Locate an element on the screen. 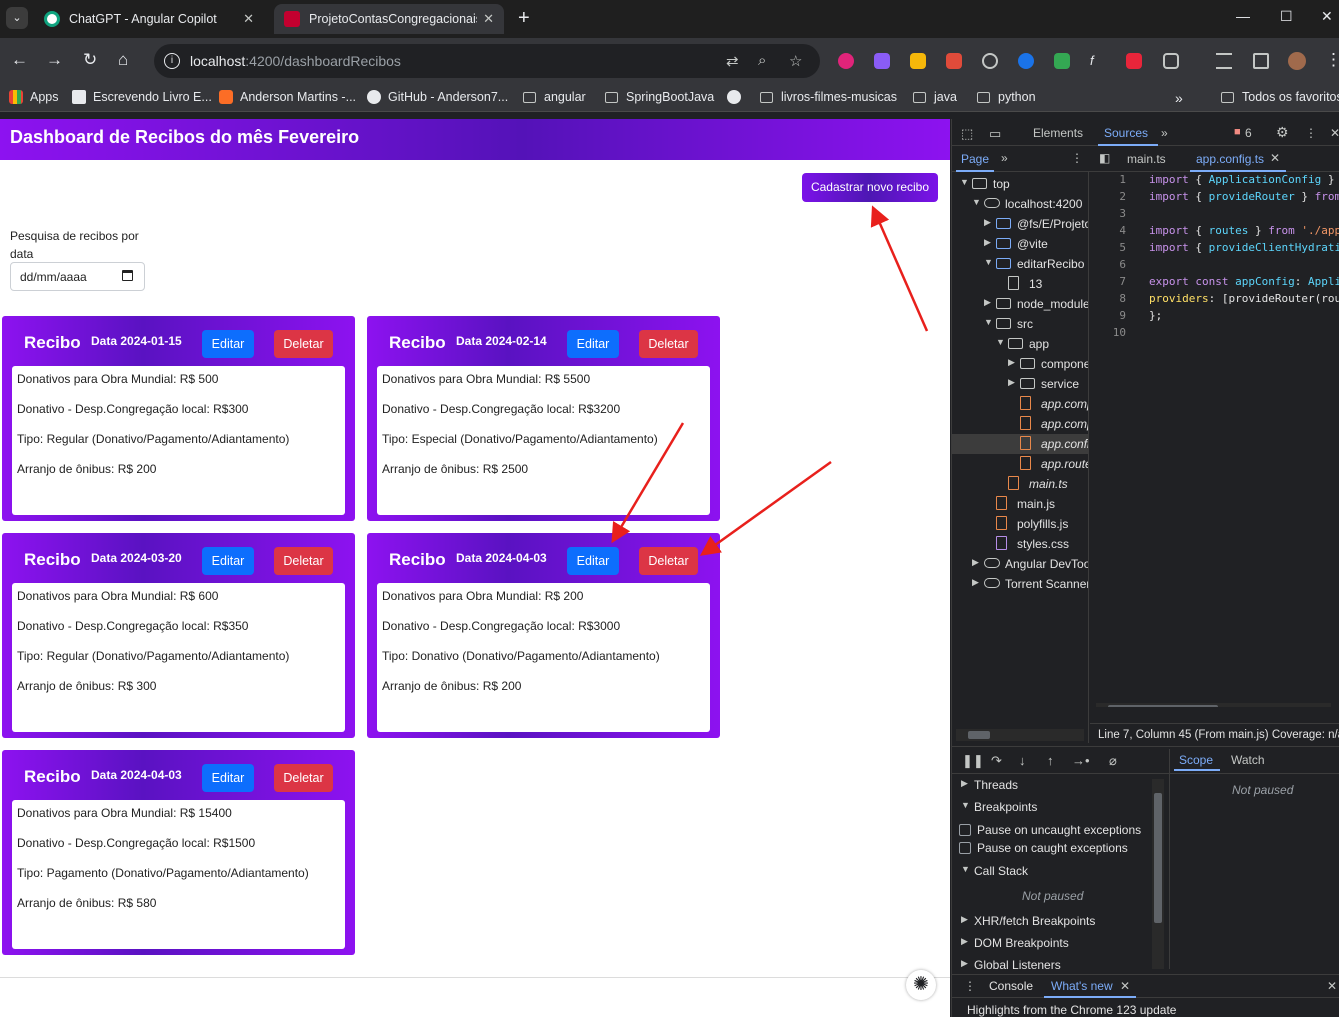 This screenshot has width=1339, height=1017. dom-breakpoints-section: ▶ DOM Breakpoints is located at coordinates (1052, 943).